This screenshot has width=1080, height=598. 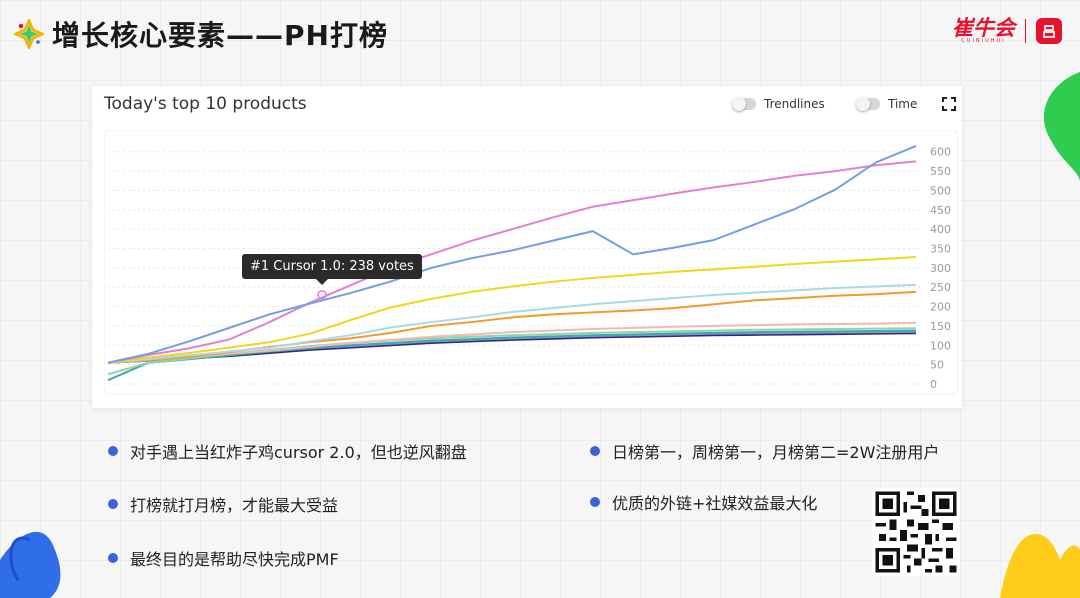 I want to click on brand-divider, so click(x=1025, y=31).